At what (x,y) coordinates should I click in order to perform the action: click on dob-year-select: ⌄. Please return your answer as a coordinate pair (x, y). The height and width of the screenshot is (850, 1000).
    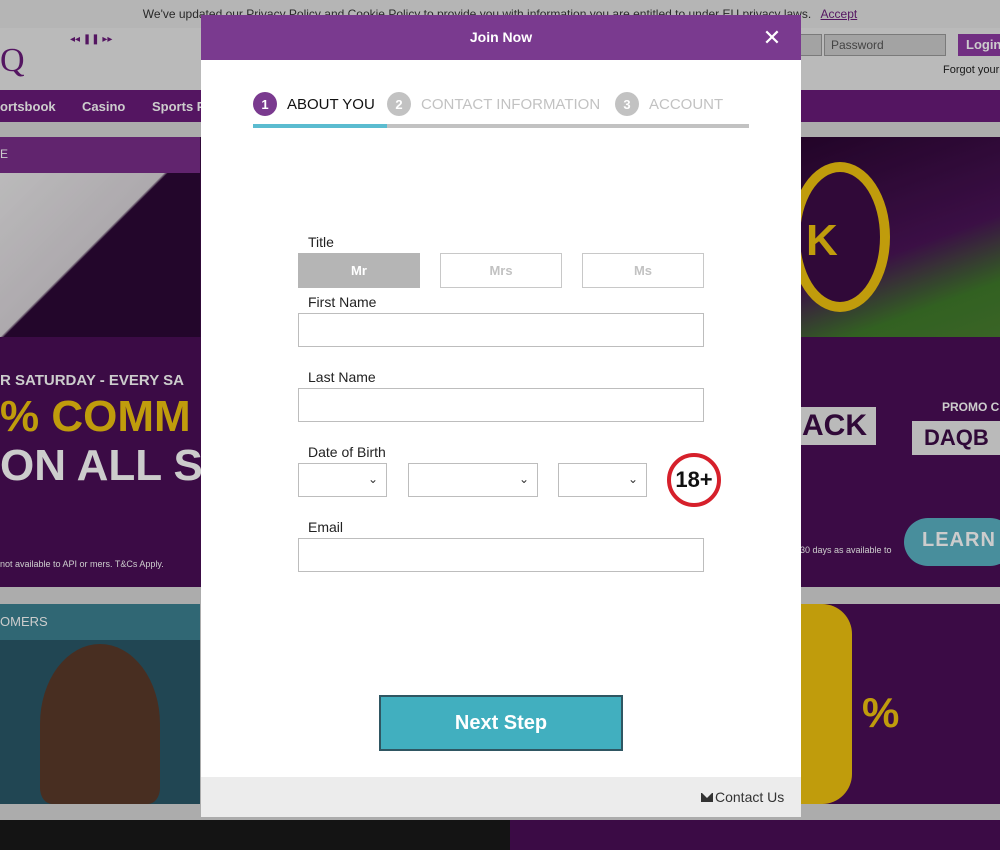
    Looking at the image, I should click on (602, 480).